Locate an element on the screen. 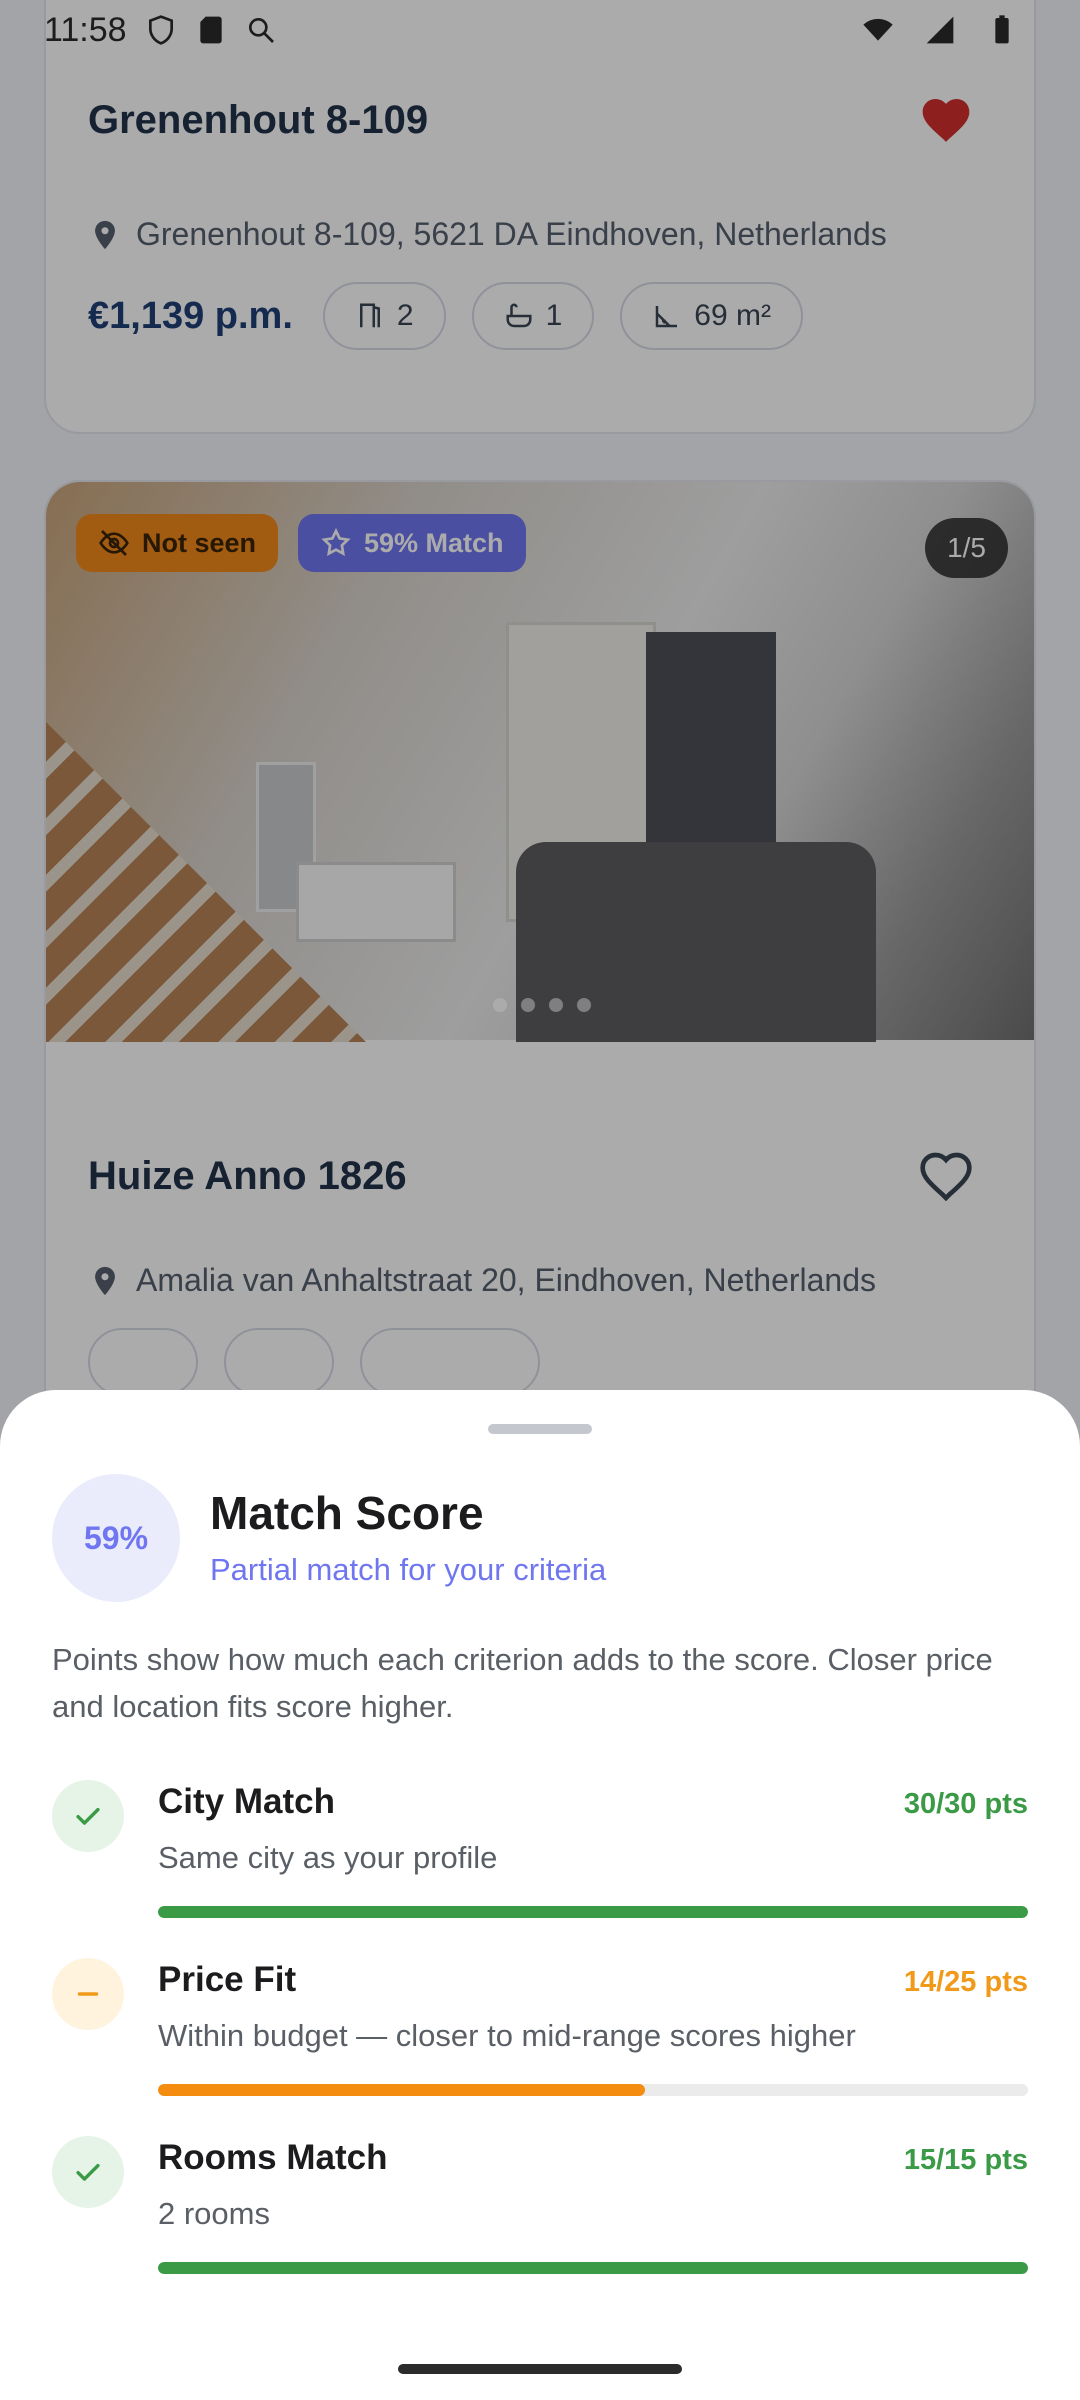 The height and width of the screenshot is (2400, 1080). drag-handle is located at coordinates (540, 1429).